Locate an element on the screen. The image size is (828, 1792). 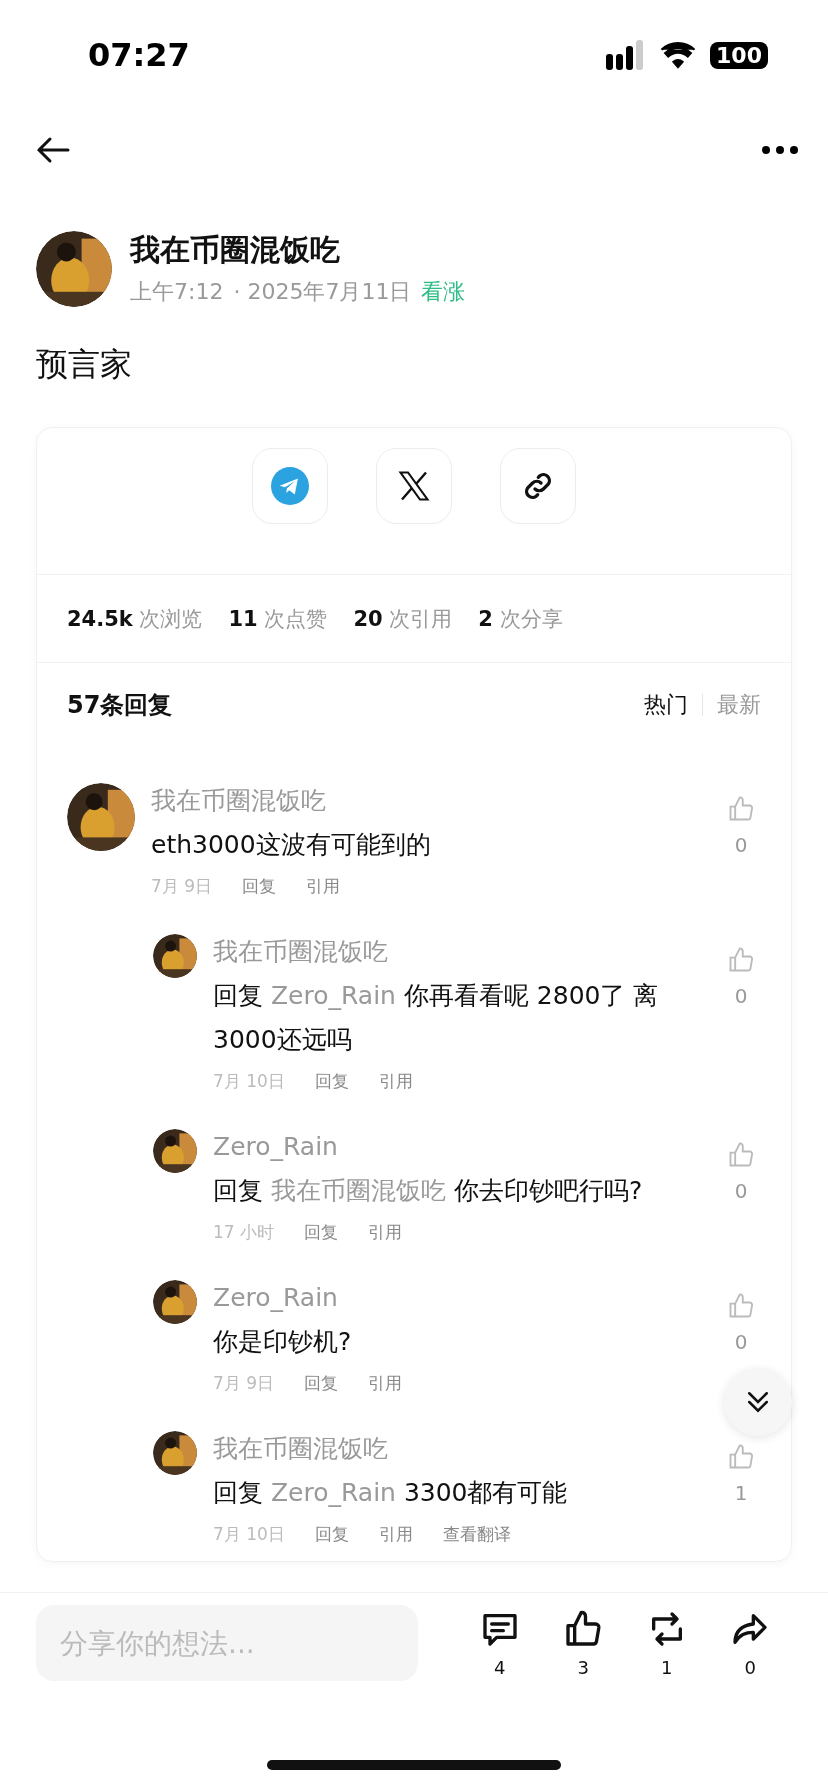
x-logo-icon is located at coordinates (414, 486).